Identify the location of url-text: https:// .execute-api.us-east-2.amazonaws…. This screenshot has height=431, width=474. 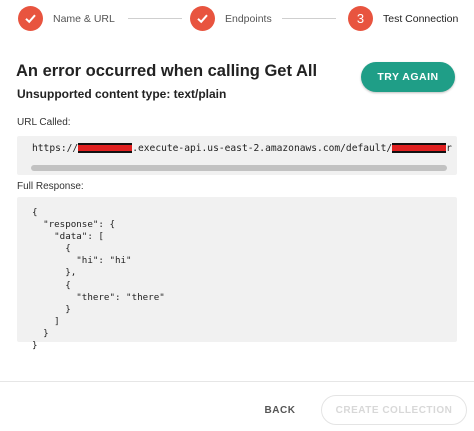
(242, 148).